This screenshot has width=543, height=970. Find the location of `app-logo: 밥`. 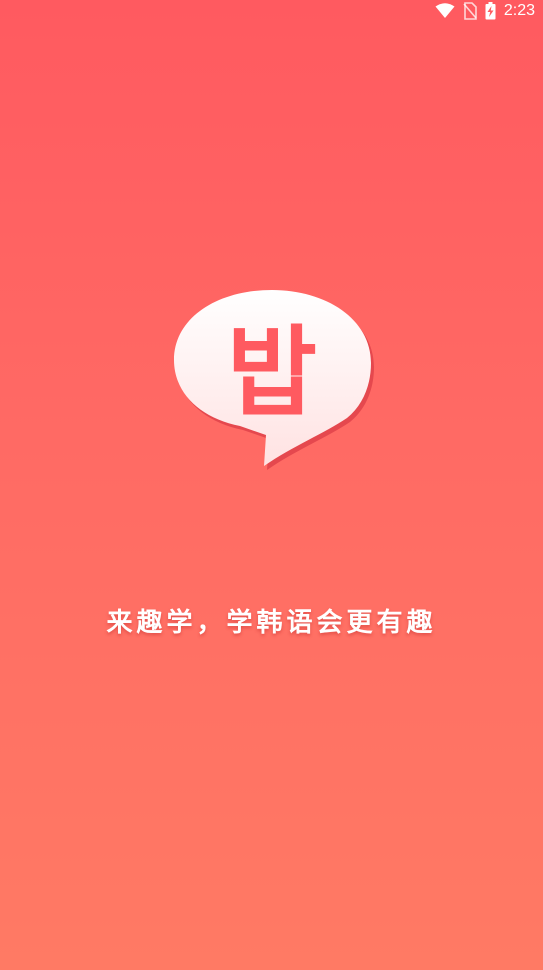

app-logo: 밥 is located at coordinates (272, 378).